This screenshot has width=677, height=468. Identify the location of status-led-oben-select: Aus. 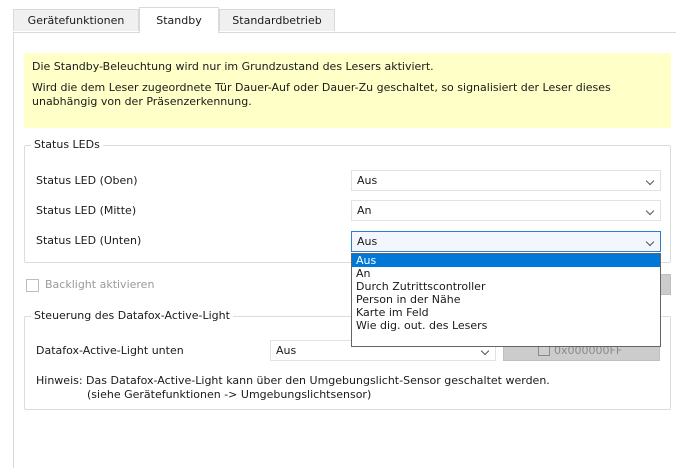
(506, 180).